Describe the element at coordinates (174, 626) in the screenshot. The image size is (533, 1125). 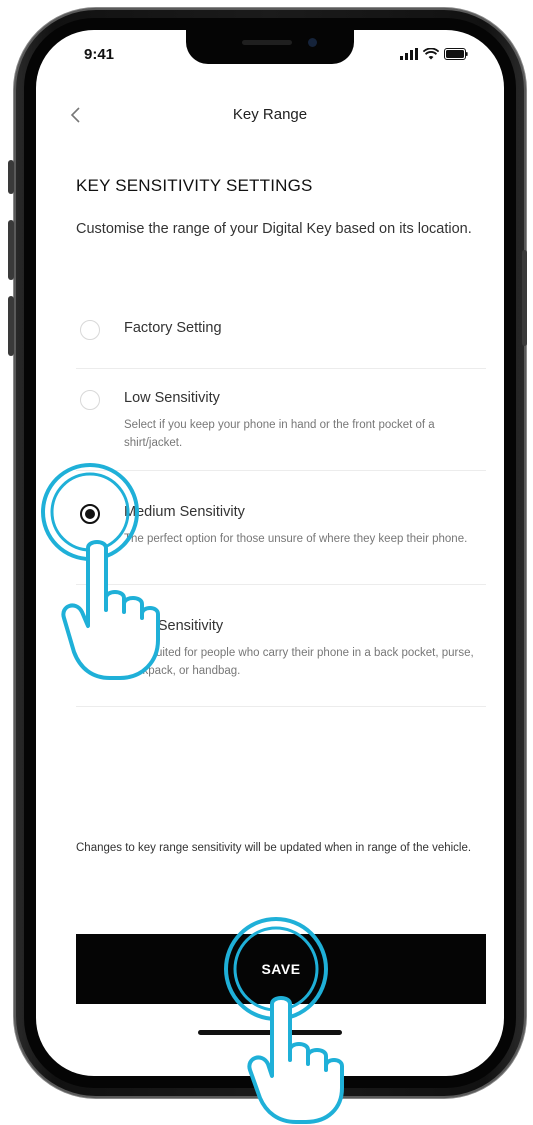
I see `option-label: High Sensitivity` at that location.